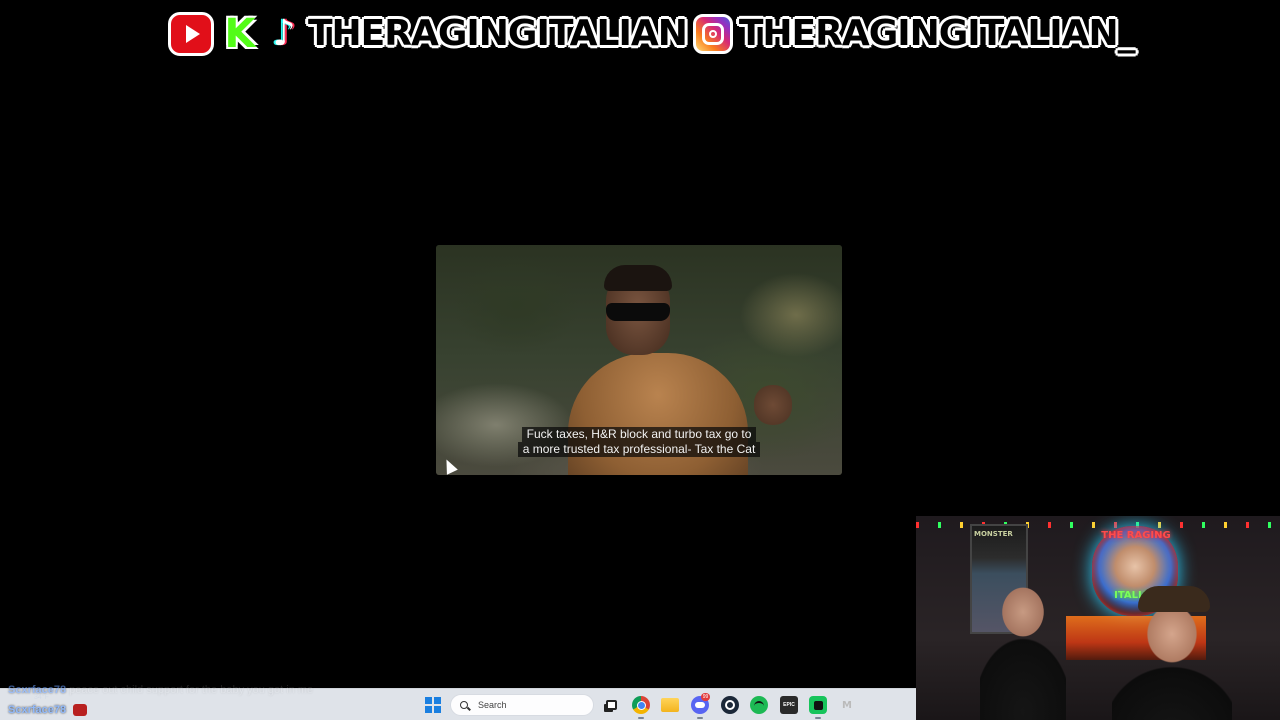 The height and width of the screenshot is (720, 1280). What do you see at coordinates (1098, 618) in the screenshot?
I see `webcam-overlay: MONSTER THE RAGING ITALIAN` at bounding box center [1098, 618].